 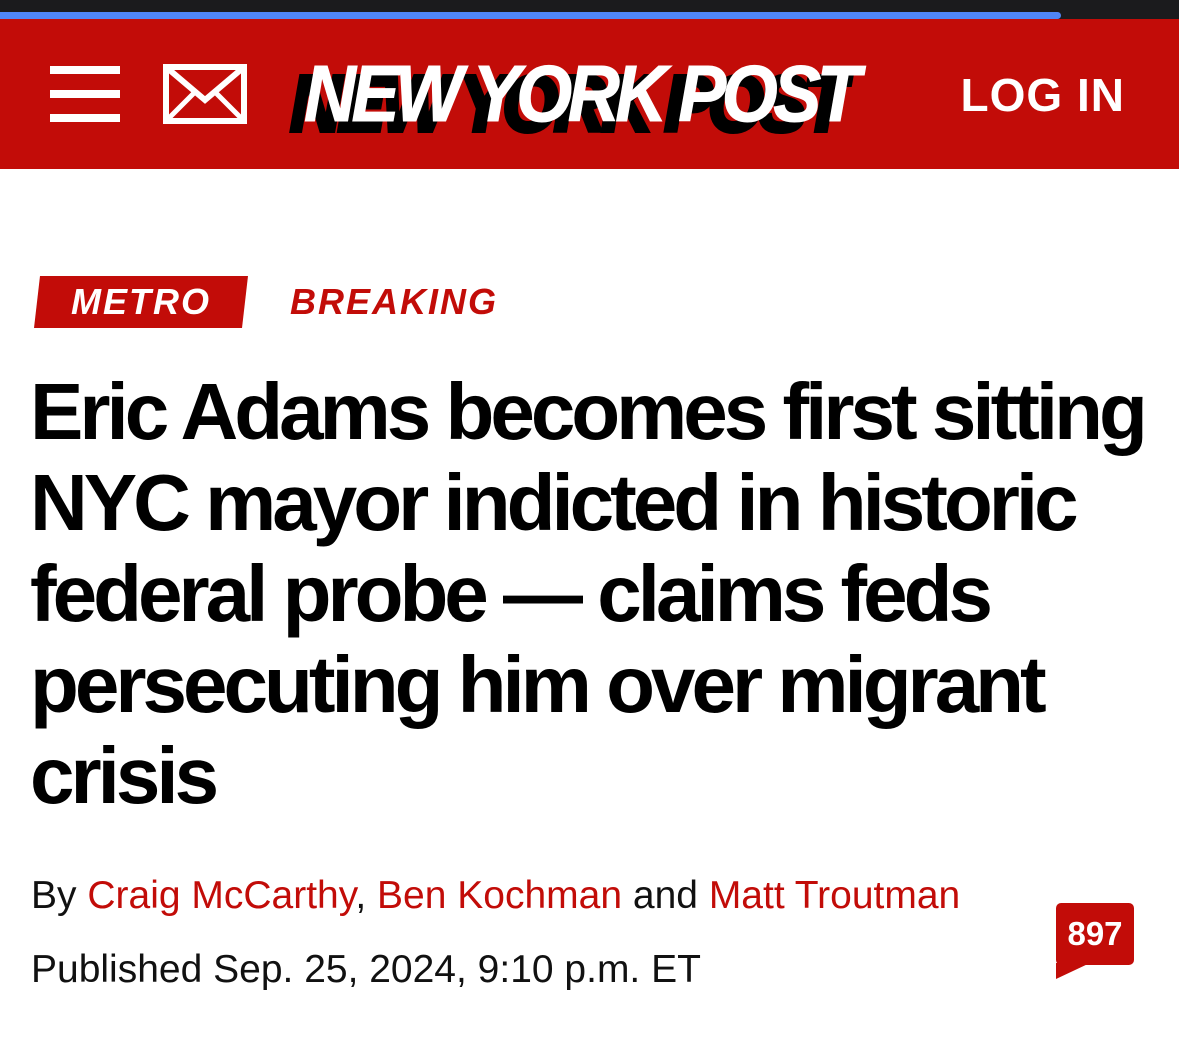 What do you see at coordinates (1043, 95) in the screenshot?
I see `login-button: LOG IN` at bounding box center [1043, 95].